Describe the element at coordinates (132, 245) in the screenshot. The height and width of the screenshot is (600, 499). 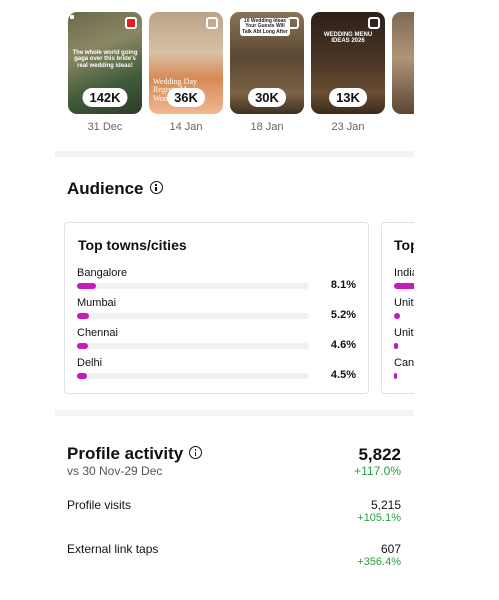
I see `card-title: Top towns/cities` at that location.